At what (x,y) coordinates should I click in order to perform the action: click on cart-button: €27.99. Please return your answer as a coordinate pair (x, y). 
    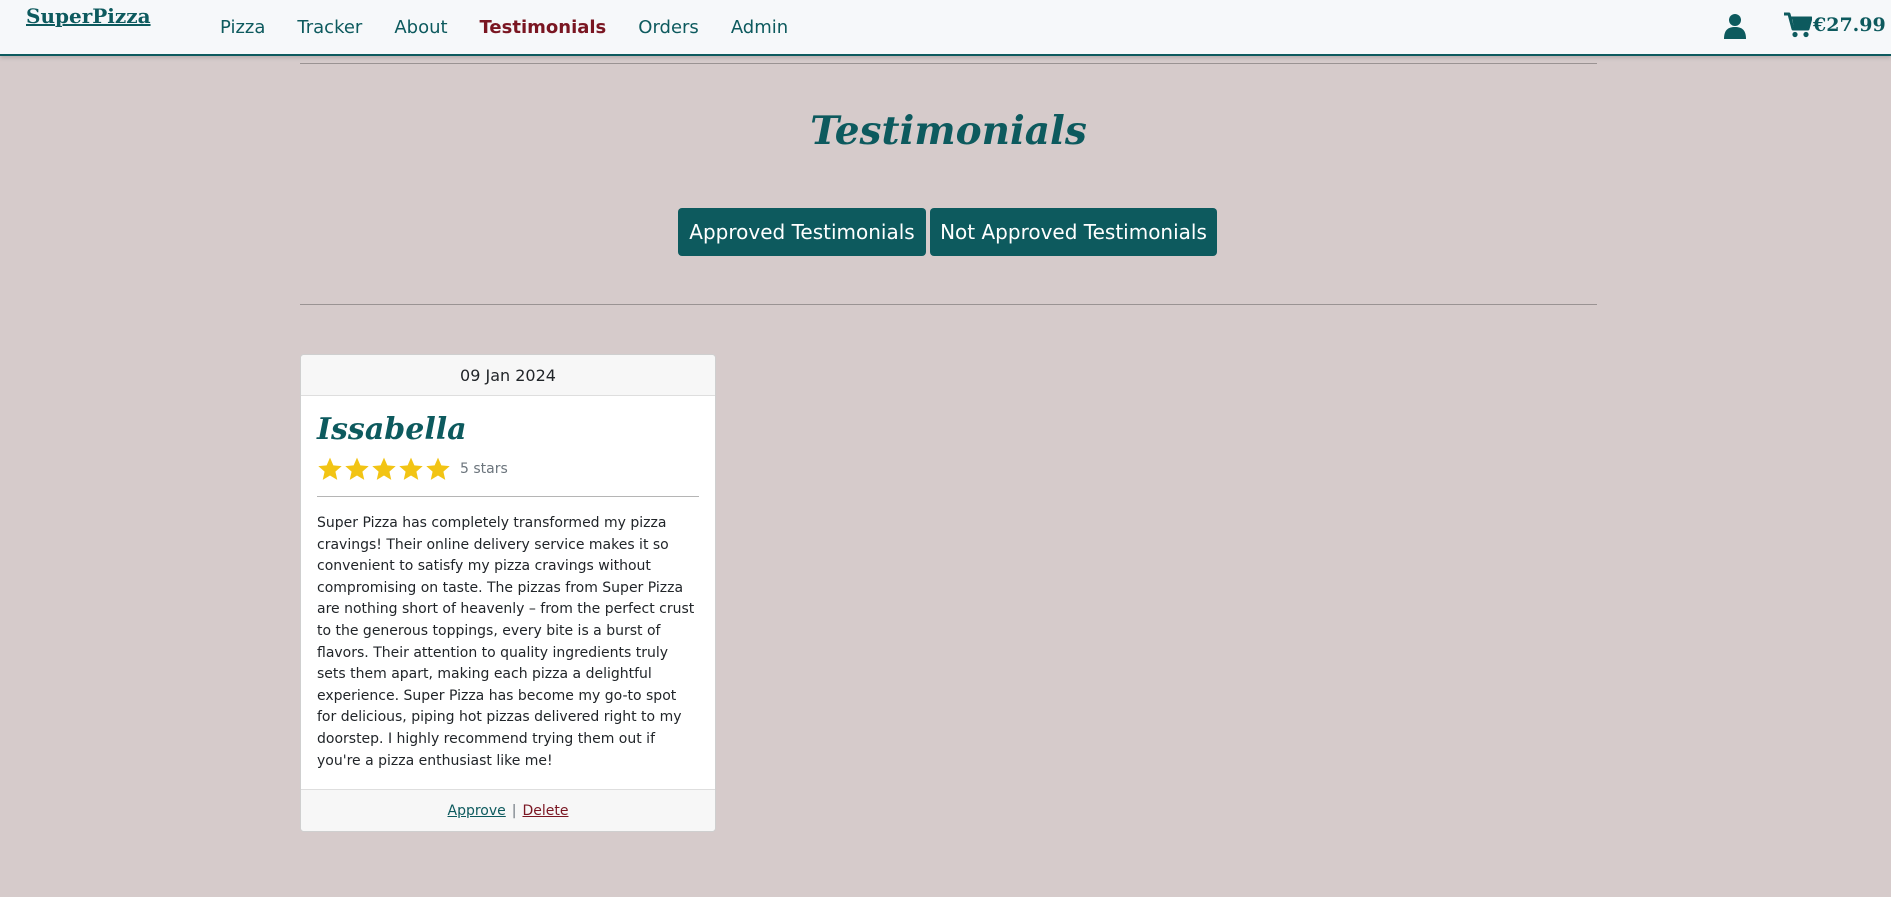
    Looking at the image, I should click on (1835, 25).